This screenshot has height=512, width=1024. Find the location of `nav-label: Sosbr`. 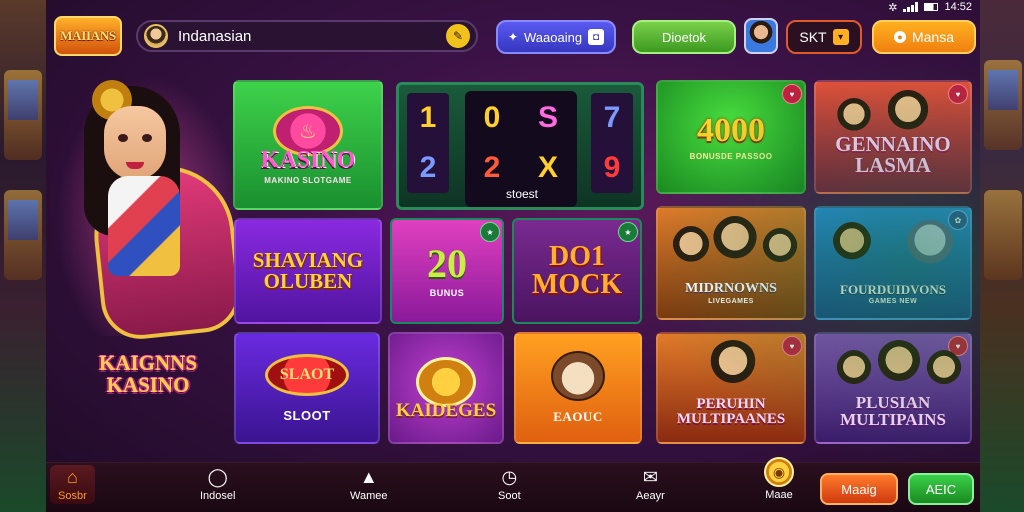

nav-label: Sosbr is located at coordinates (72, 496).